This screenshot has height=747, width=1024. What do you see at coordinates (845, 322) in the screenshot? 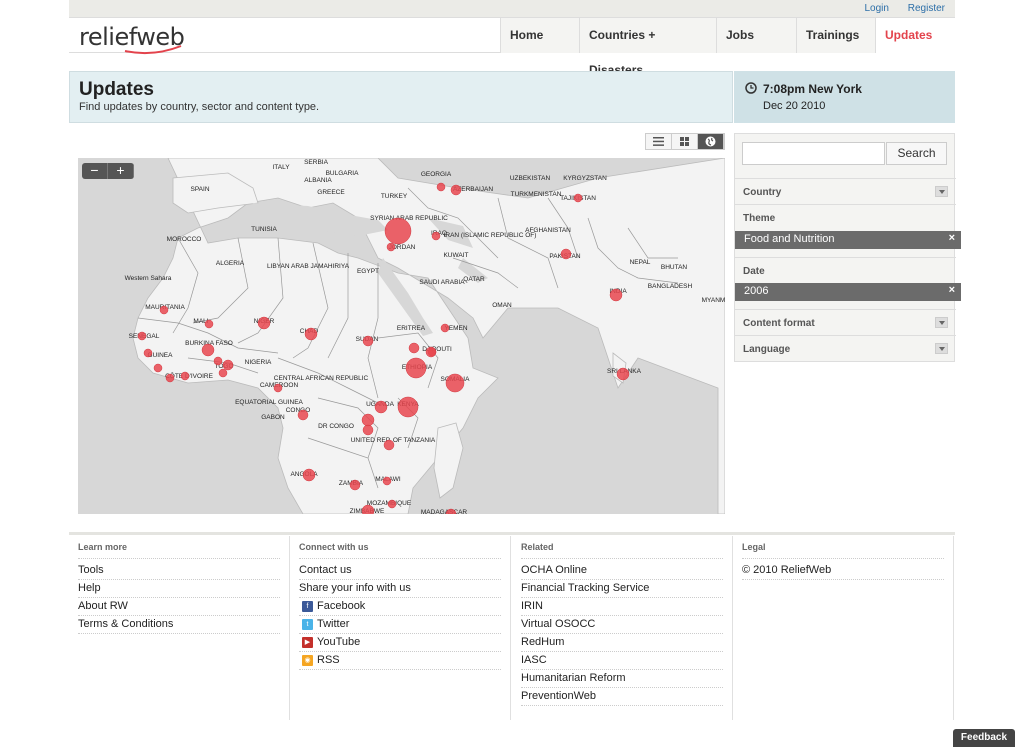
I see `content-format-facet: Content format` at bounding box center [845, 322].